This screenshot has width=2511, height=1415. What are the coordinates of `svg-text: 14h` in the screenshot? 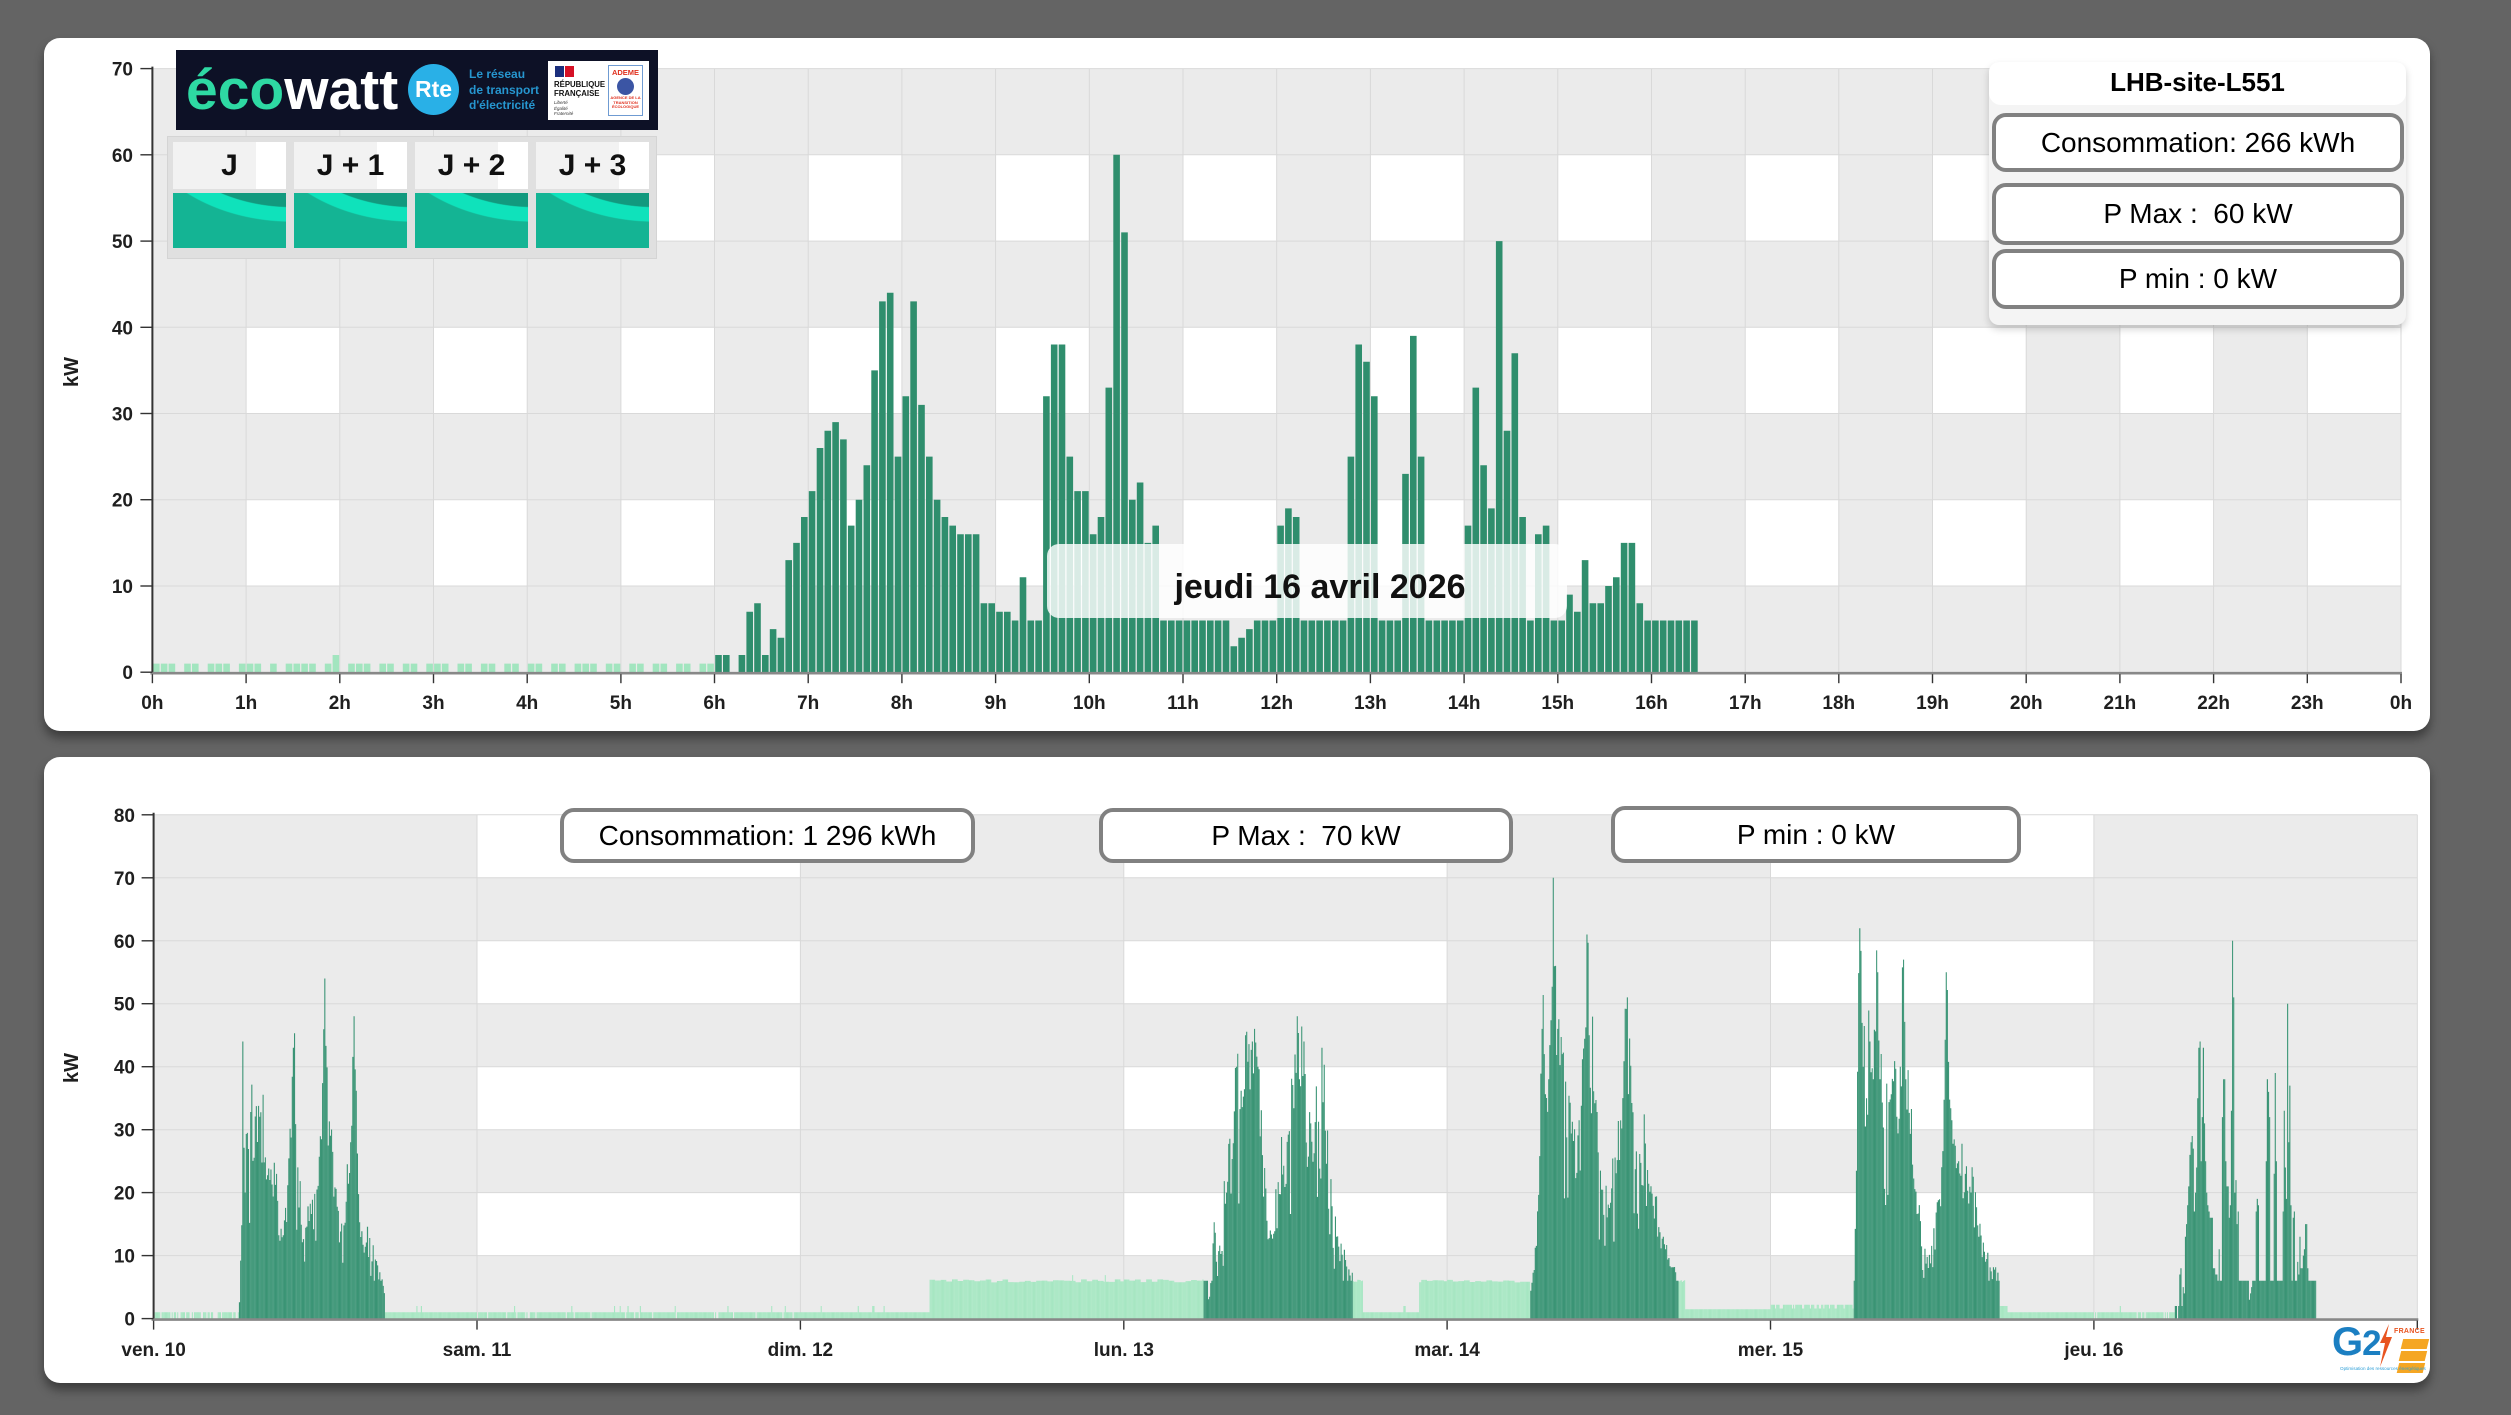 It's located at (1464, 703).